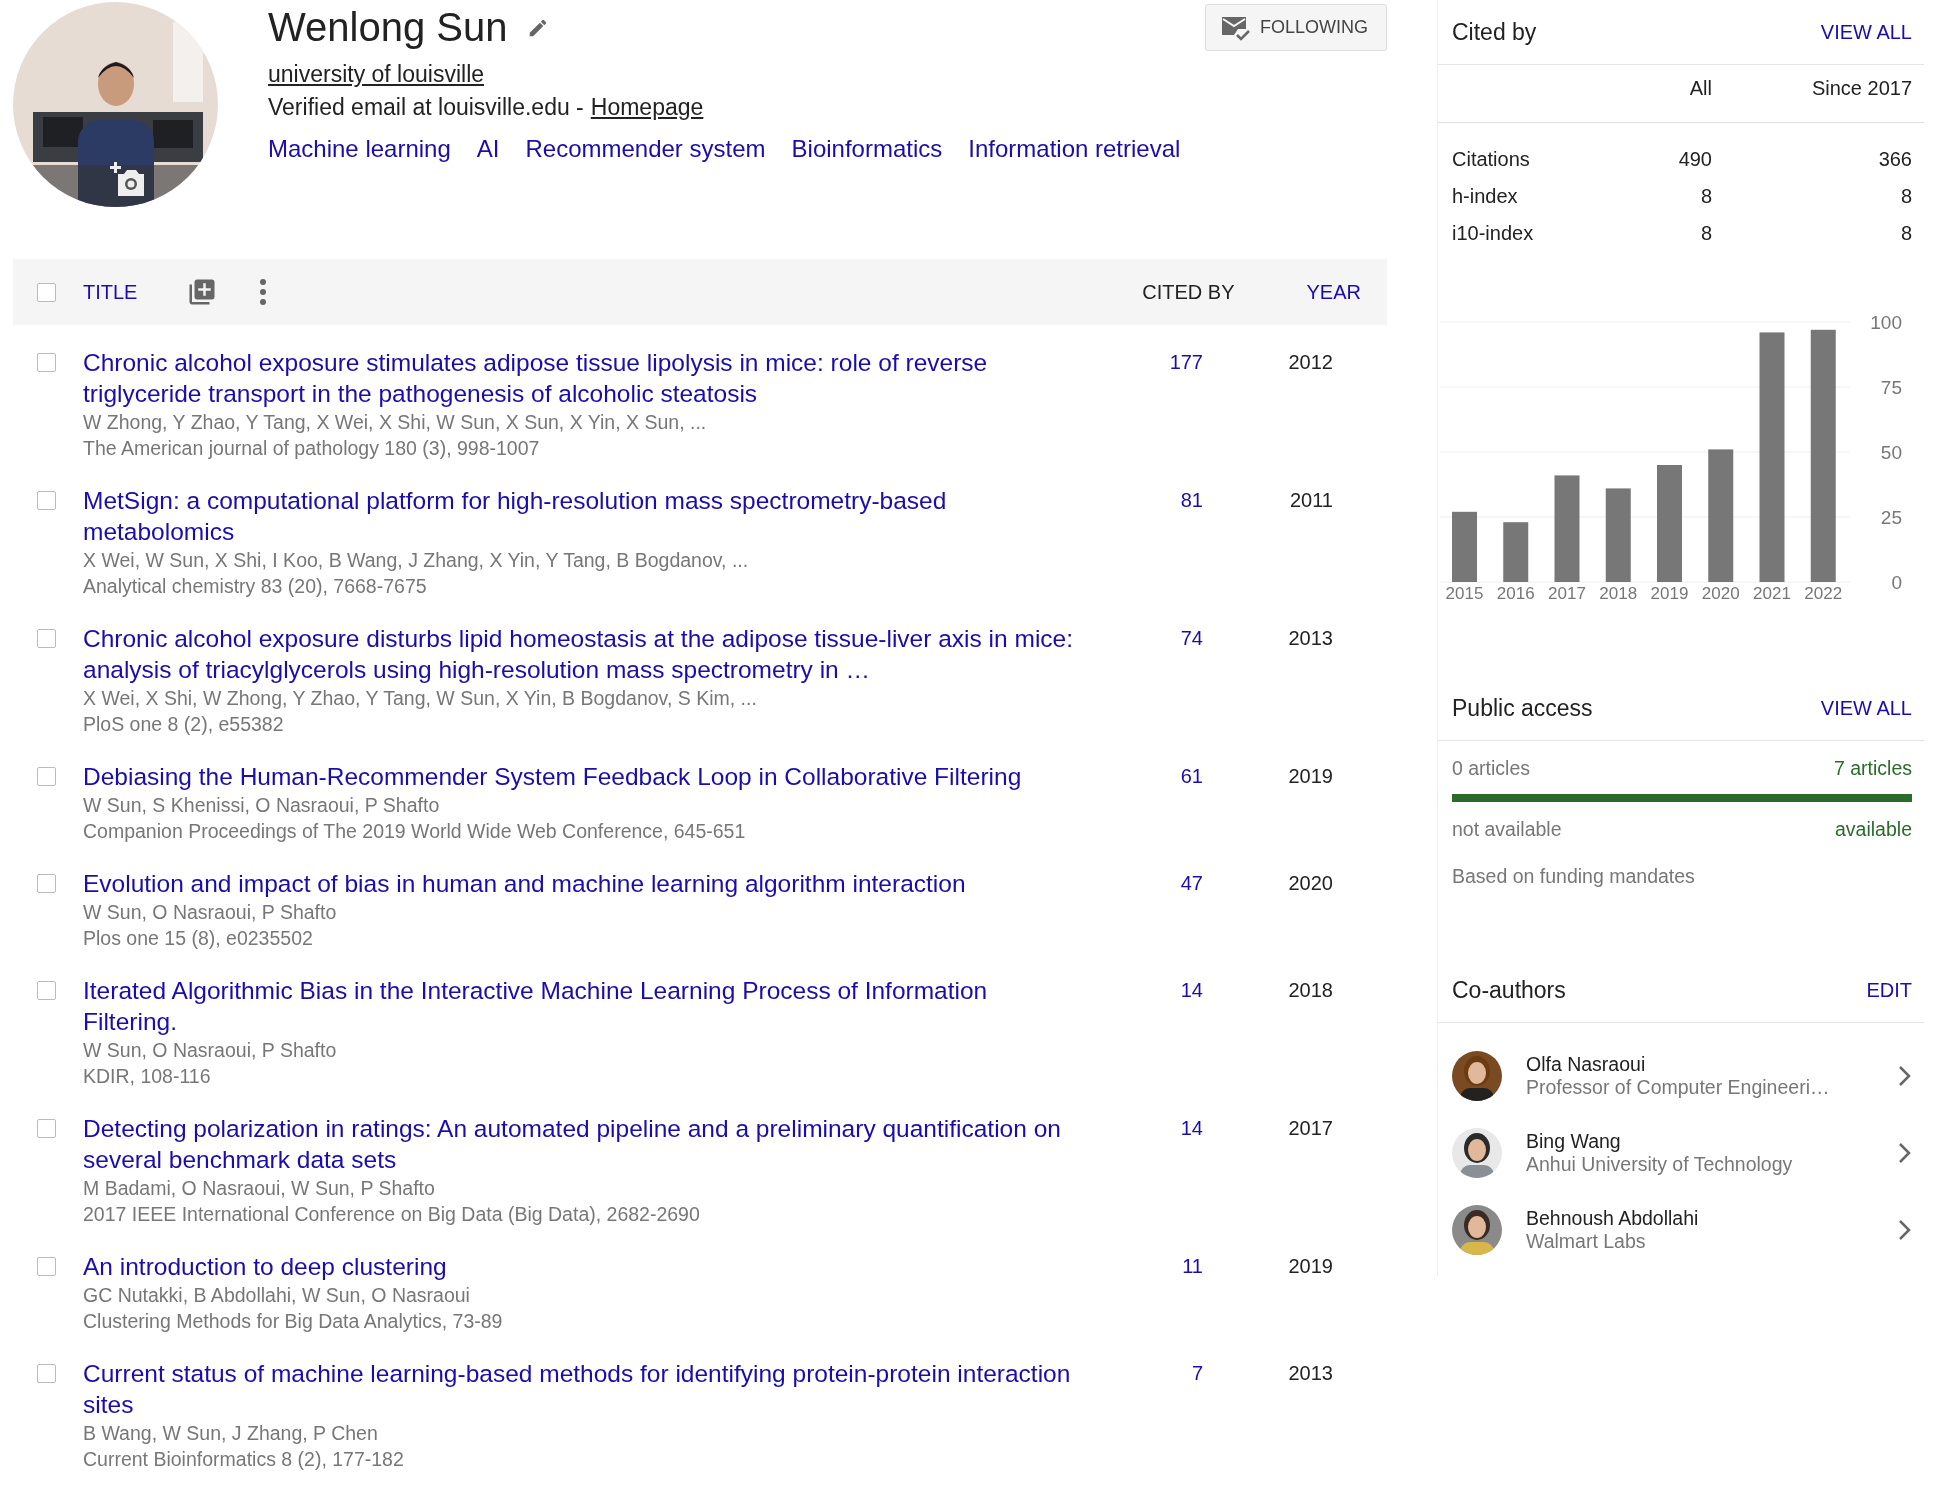 The width and height of the screenshot is (1946, 1492). Describe the element at coordinates (231, 1433) in the screenshot. I see `article-authors: B Wang, W Sun, J Zhang, P Chen` at that location.